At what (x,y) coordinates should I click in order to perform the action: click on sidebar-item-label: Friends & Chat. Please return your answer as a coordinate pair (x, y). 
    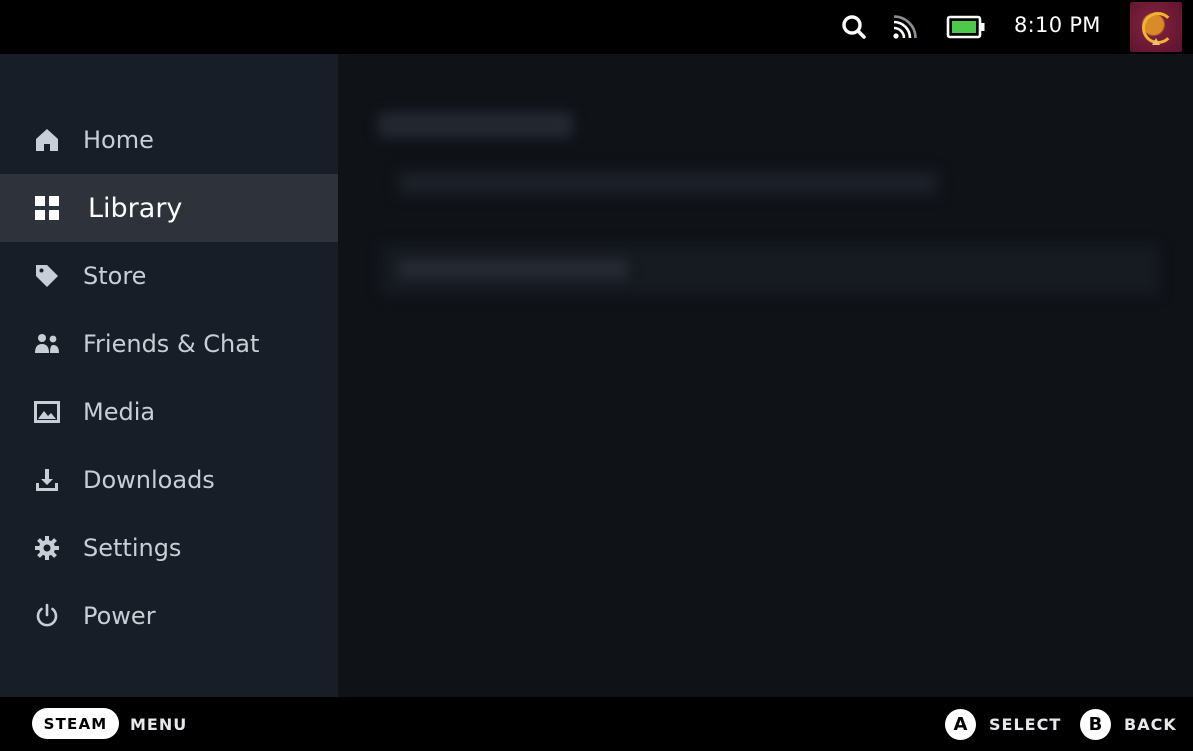
    Looking at the image, I should click on (171, 344).